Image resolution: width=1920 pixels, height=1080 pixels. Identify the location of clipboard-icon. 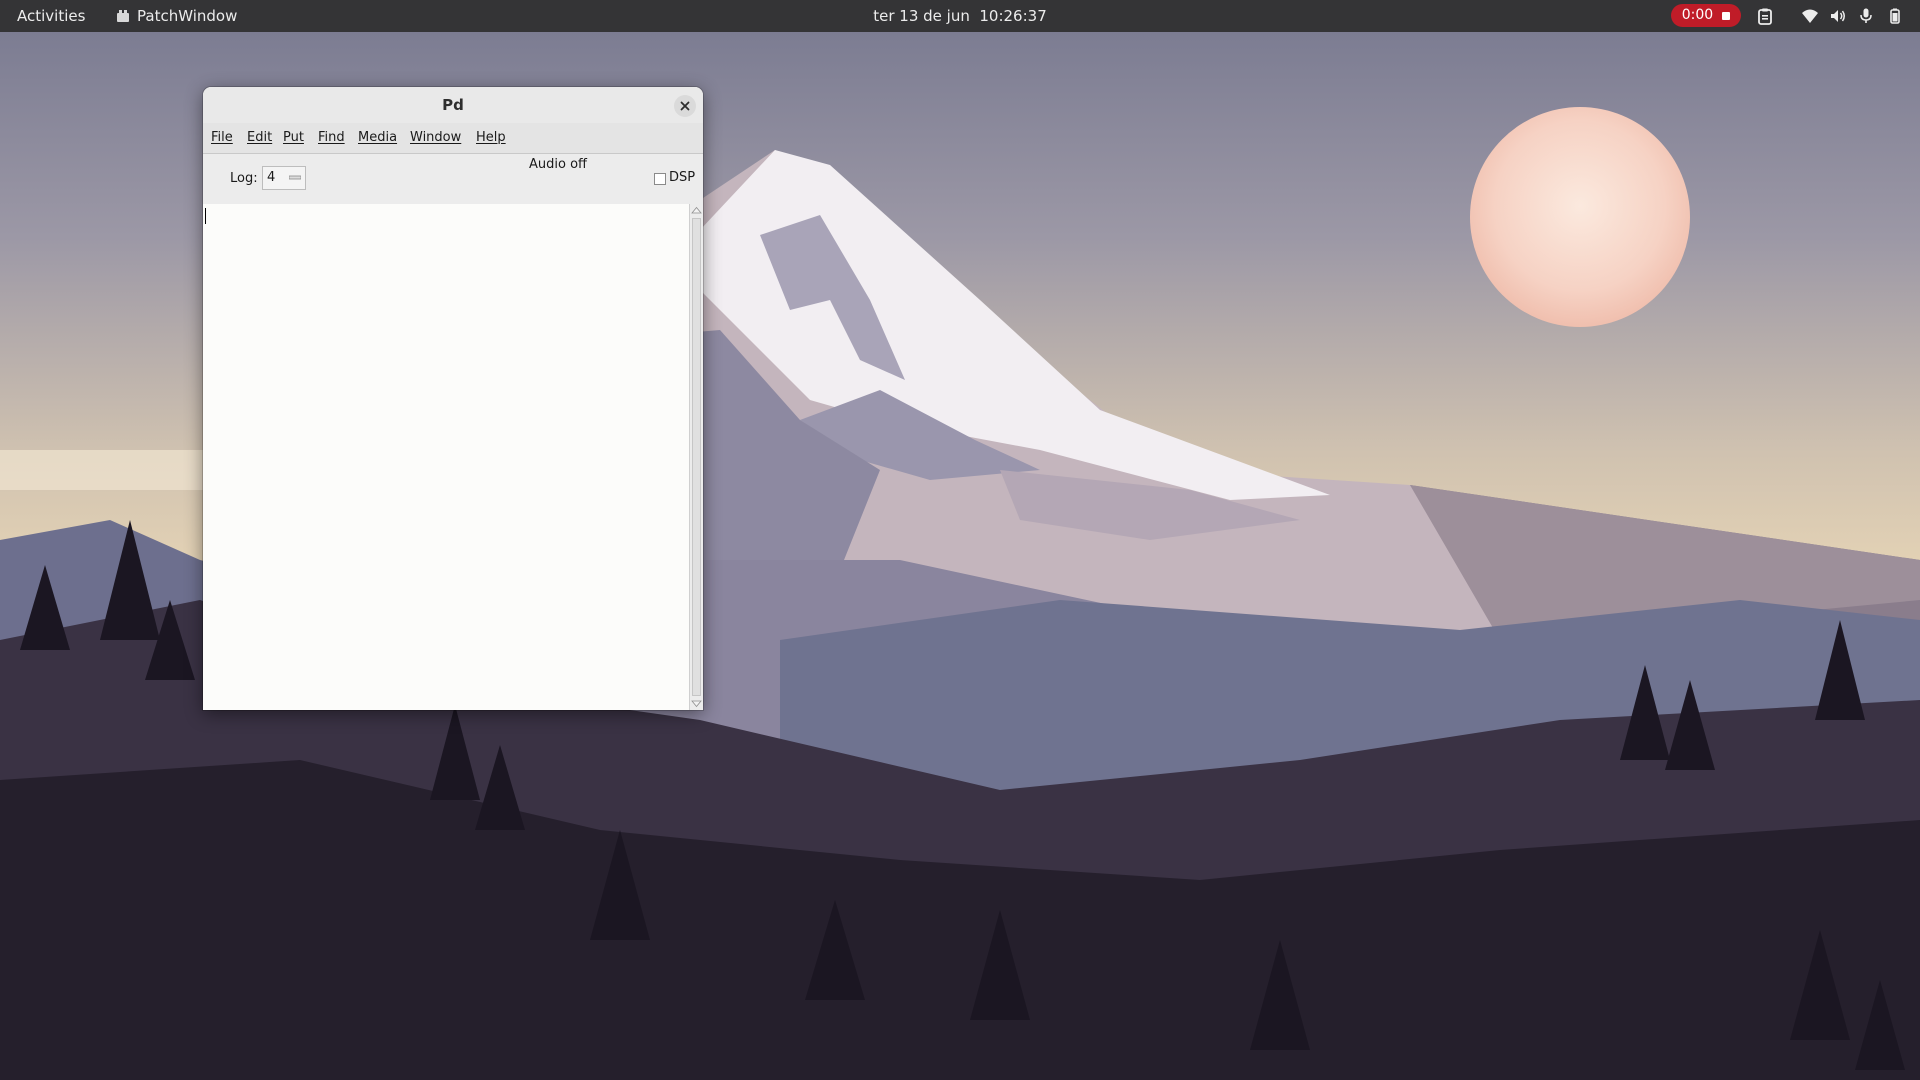
(1765, 16).